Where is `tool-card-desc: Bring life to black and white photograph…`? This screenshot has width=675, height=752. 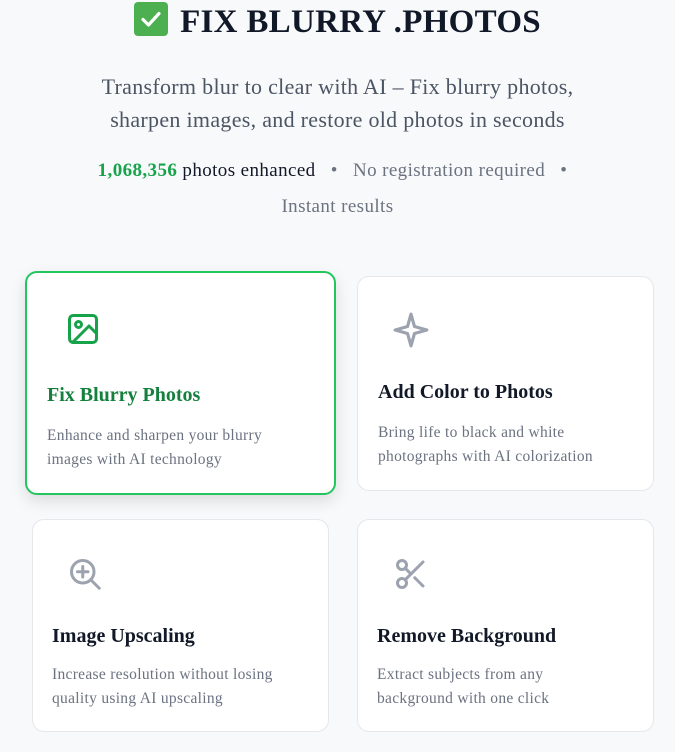
tool-card-desc: Bring life to black and white photograph… is located at coordinates (485, 445).